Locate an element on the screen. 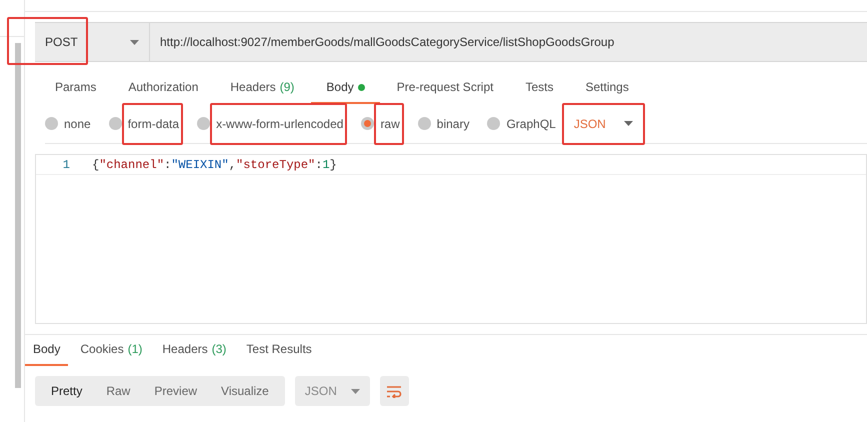 The width and height of the screenshot is (867, 422). line-number: 1 is located at coordinates (66, 165).